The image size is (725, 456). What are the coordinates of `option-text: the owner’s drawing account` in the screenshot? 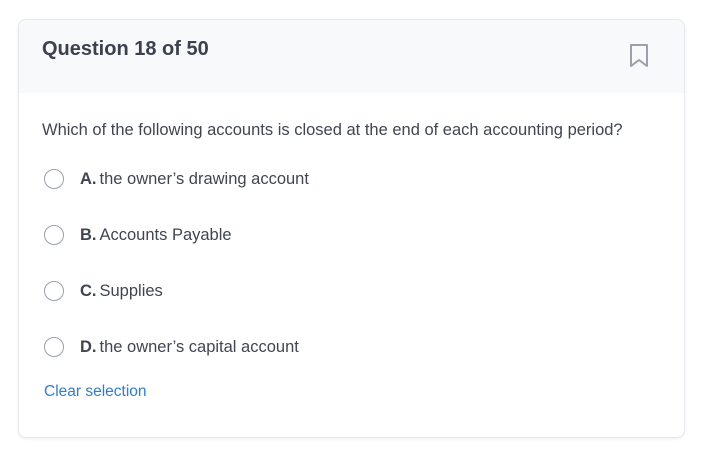 It's located at (204, 178).